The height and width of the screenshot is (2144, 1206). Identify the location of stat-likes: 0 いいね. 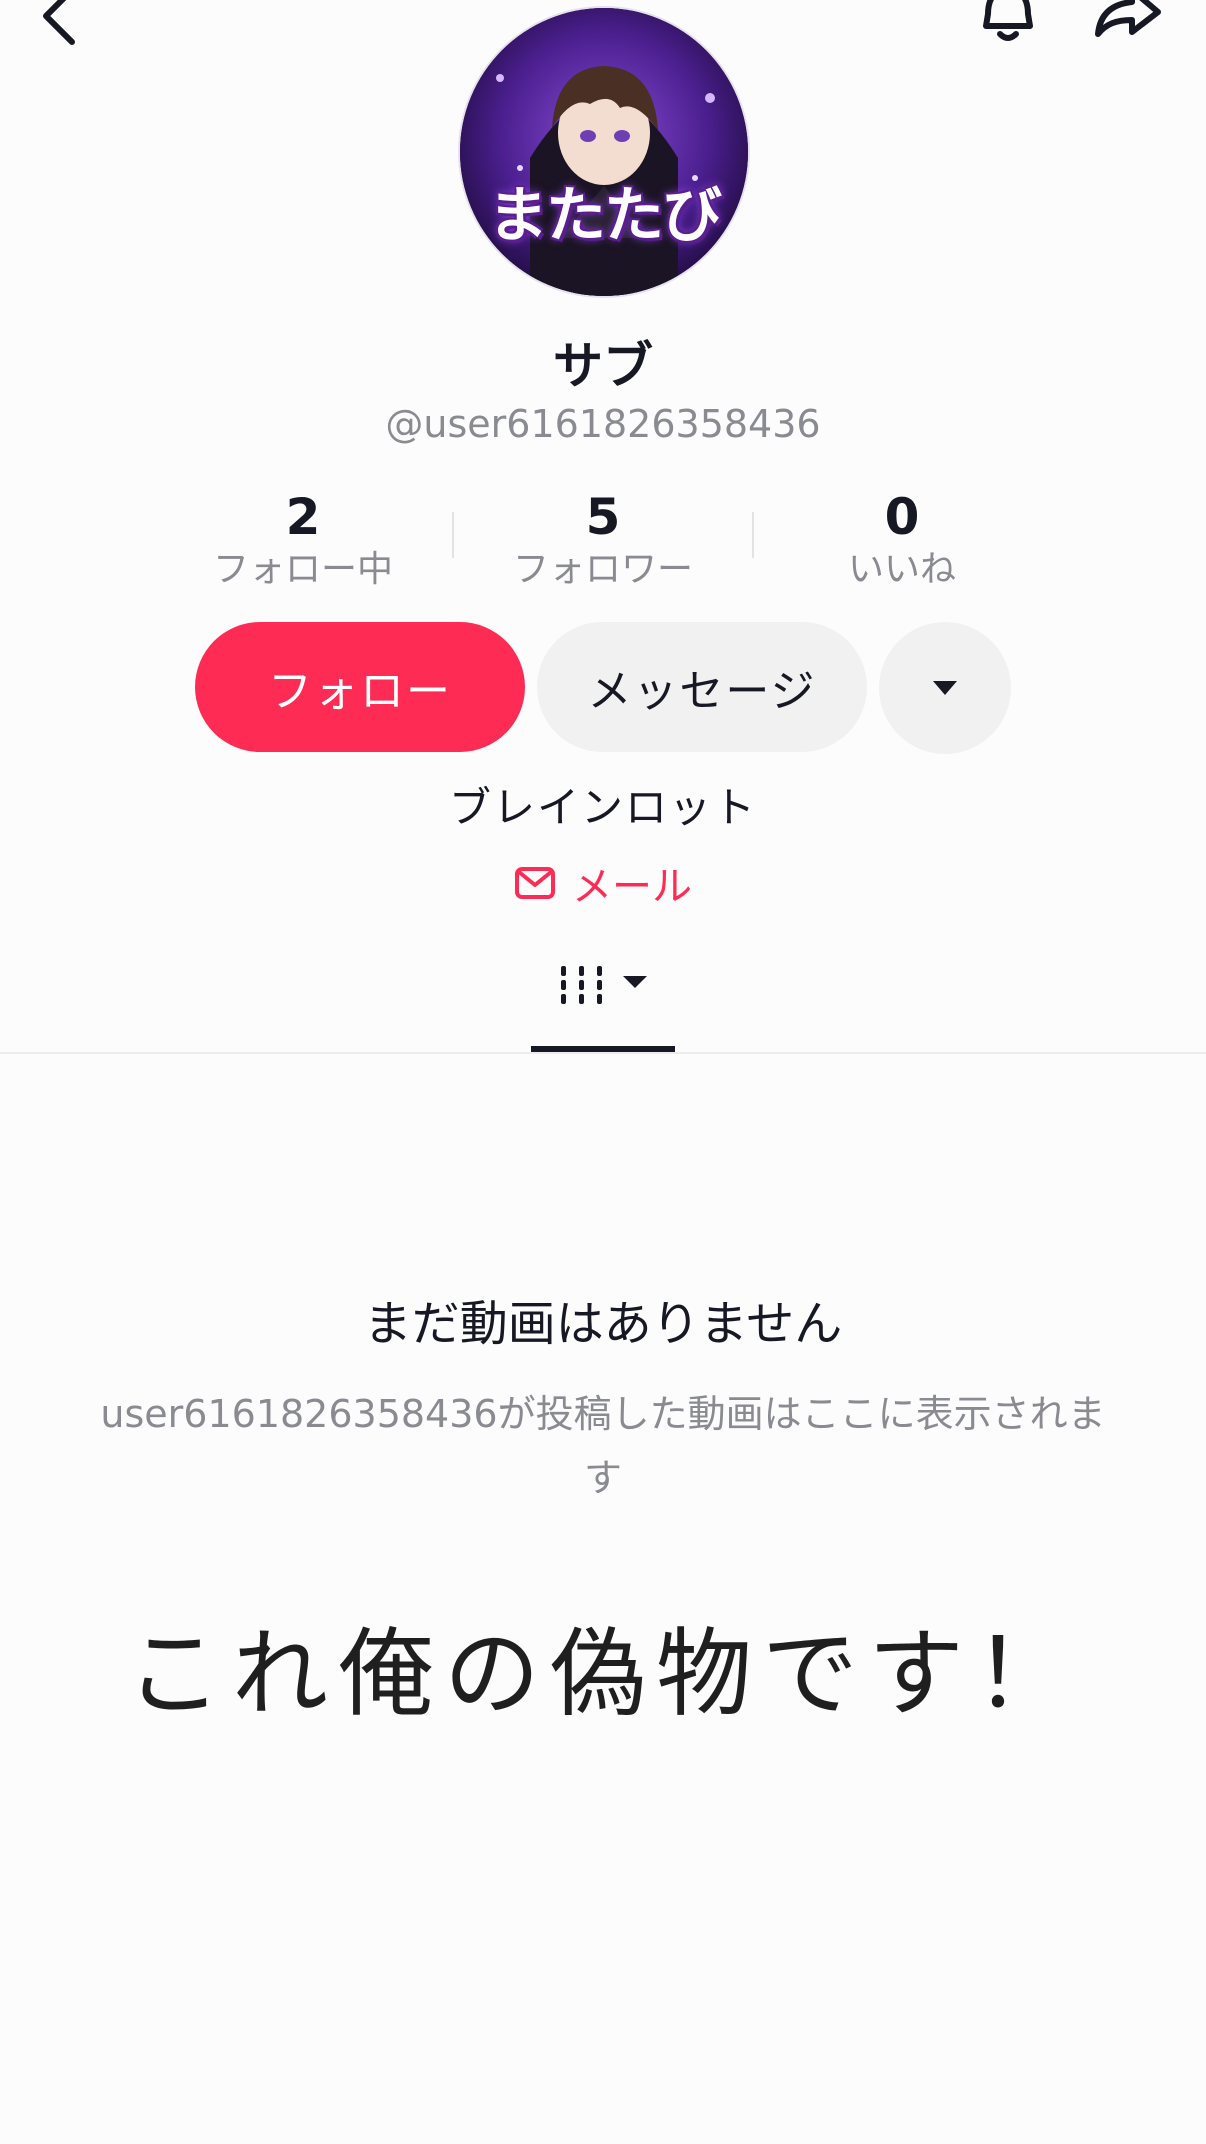
(902, 541).